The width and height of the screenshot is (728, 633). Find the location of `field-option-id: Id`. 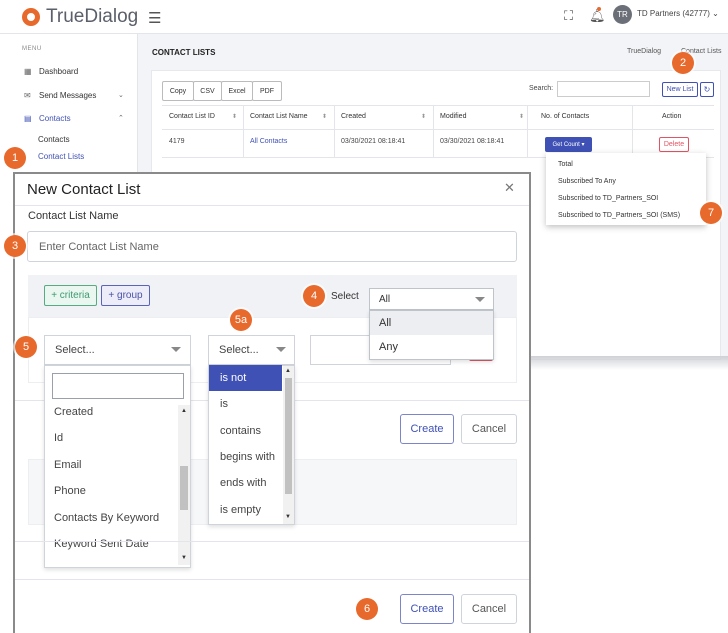

field-option-id: Id is located at coordinates (58, 438).